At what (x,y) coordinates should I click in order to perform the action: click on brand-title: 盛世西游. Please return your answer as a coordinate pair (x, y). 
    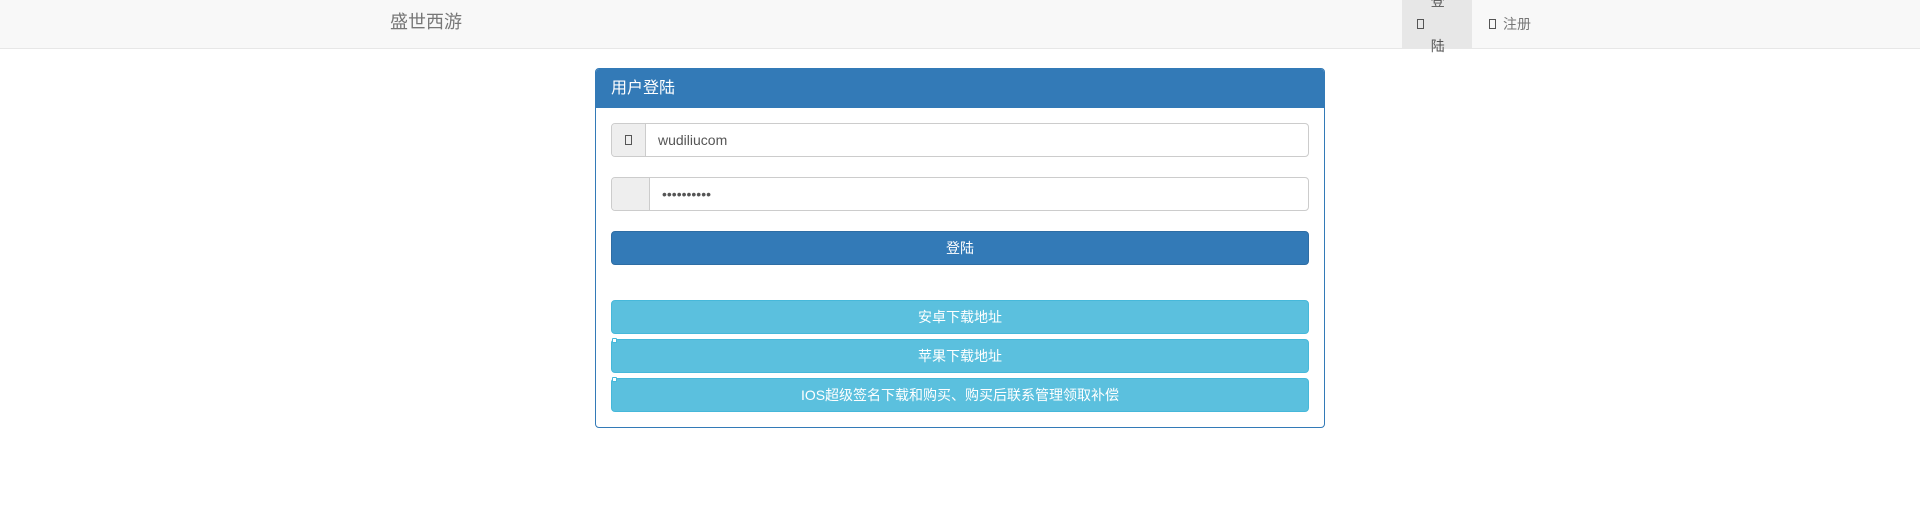
    Looking at the image, I should click on (426, 24).